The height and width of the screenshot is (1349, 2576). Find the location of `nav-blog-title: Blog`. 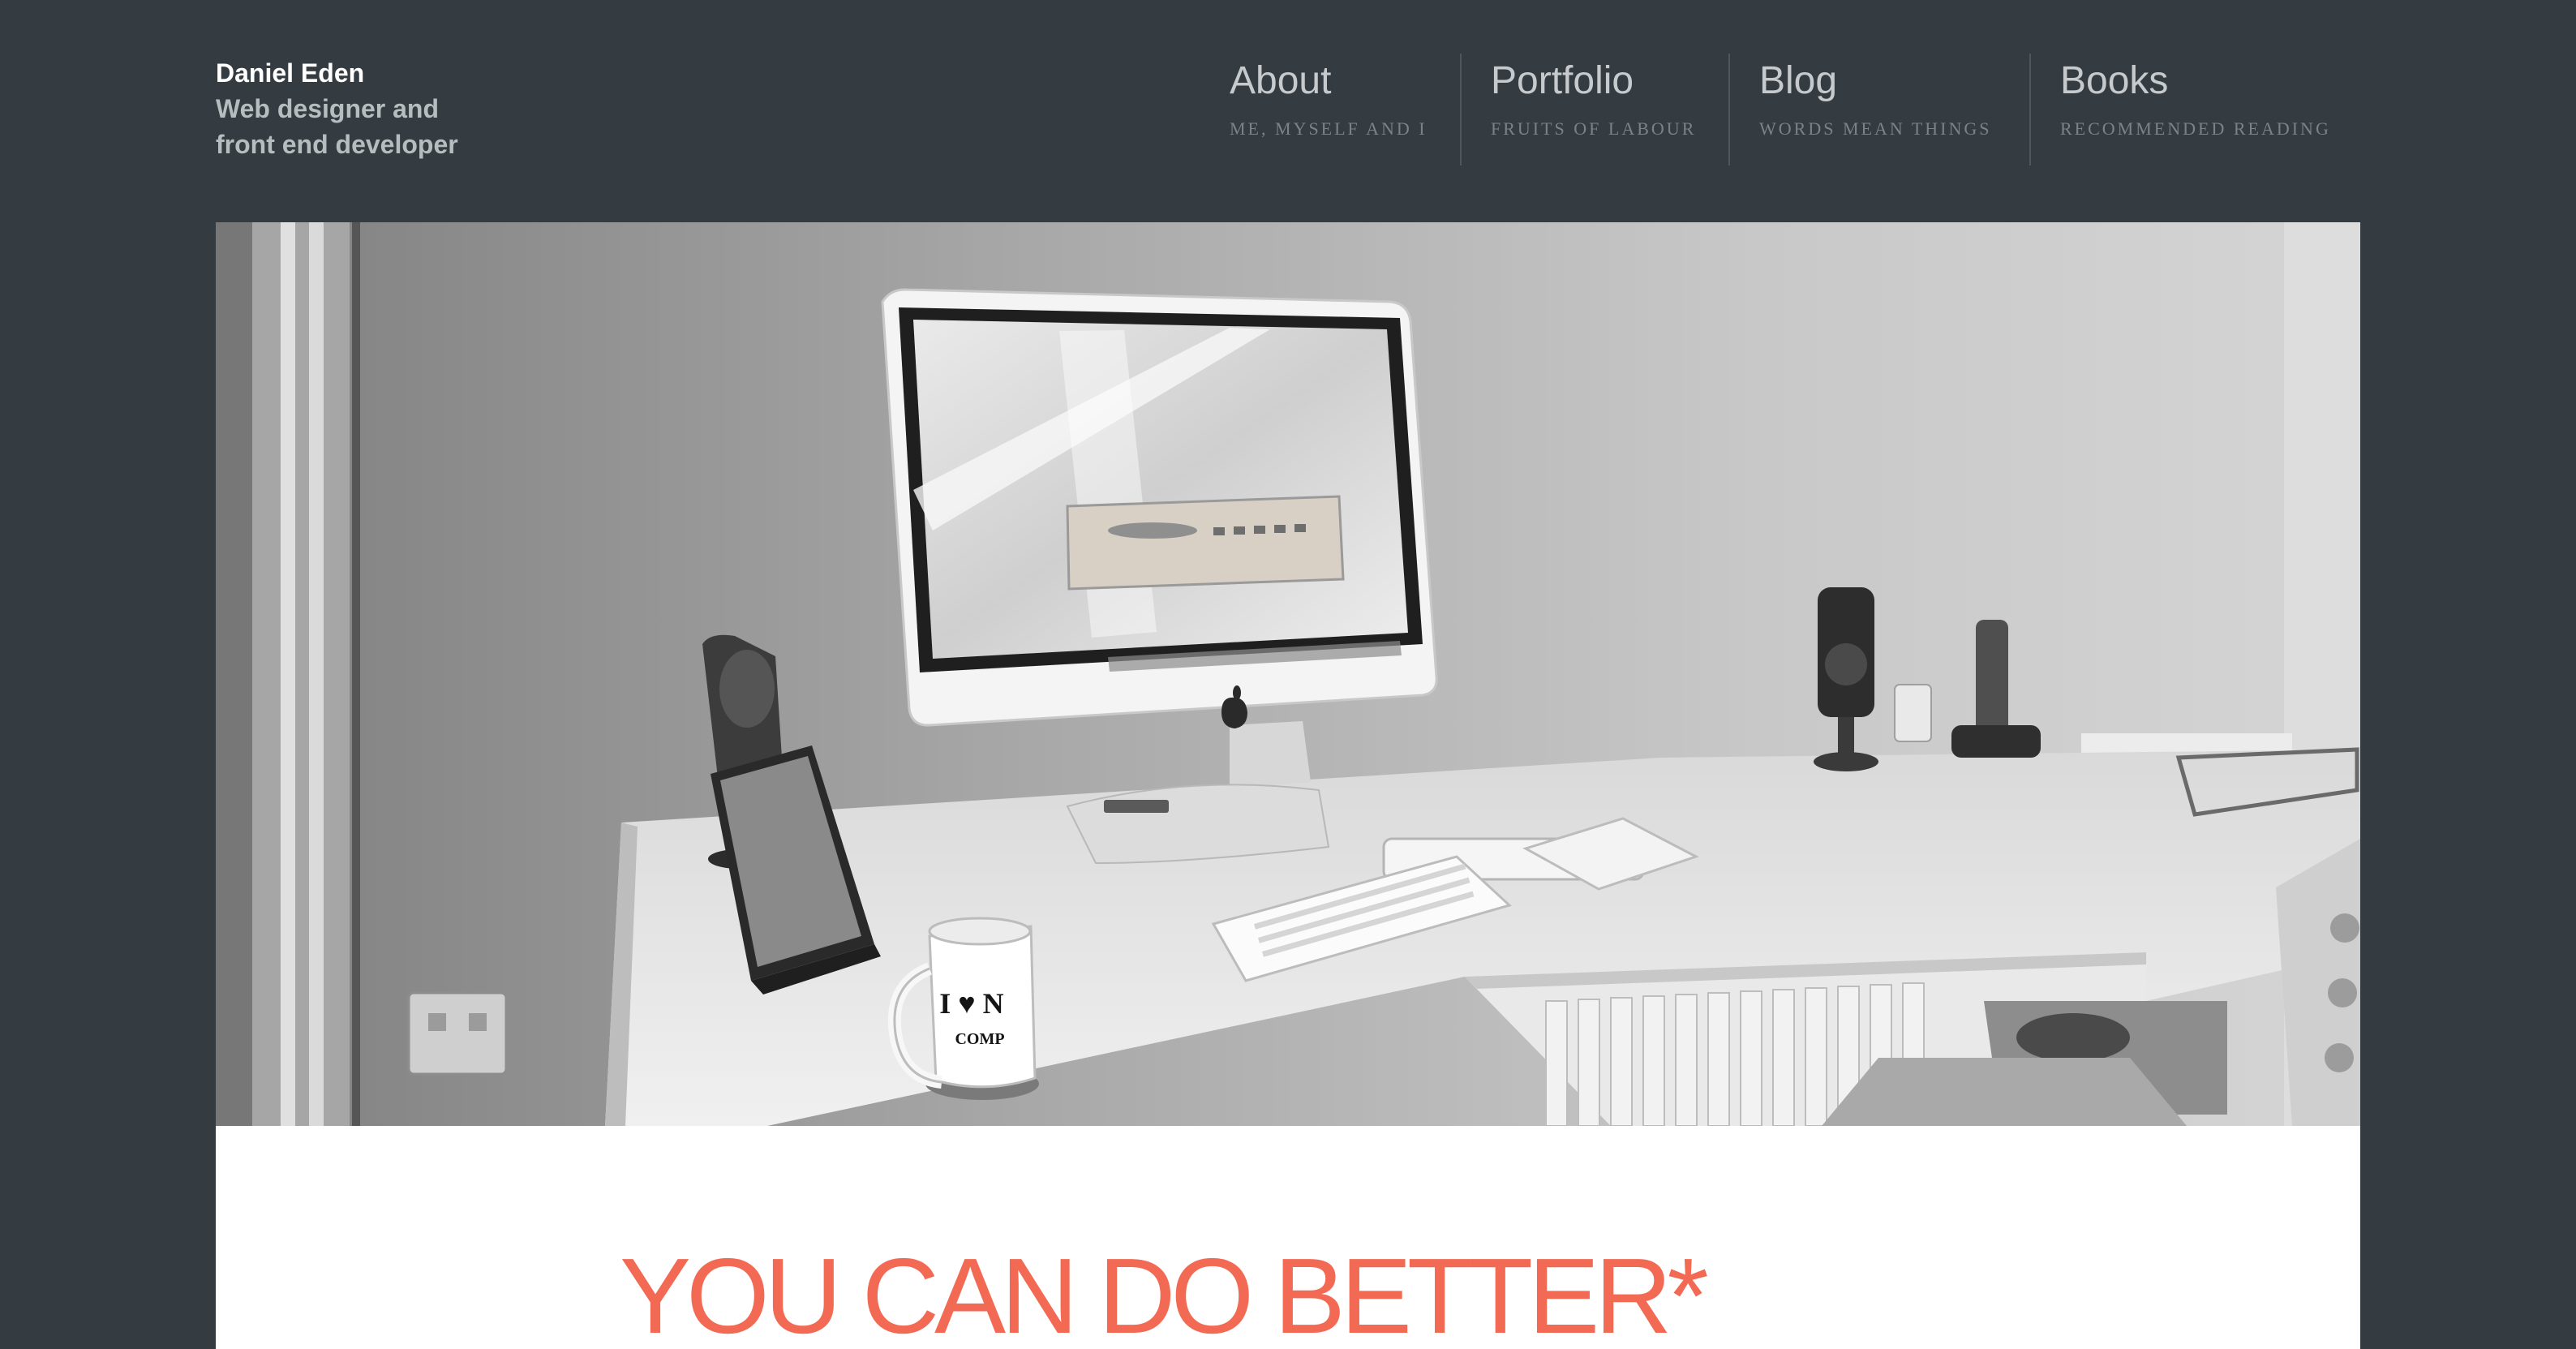

nav-blog-title: Blog is located at coordinates (1798, 80).